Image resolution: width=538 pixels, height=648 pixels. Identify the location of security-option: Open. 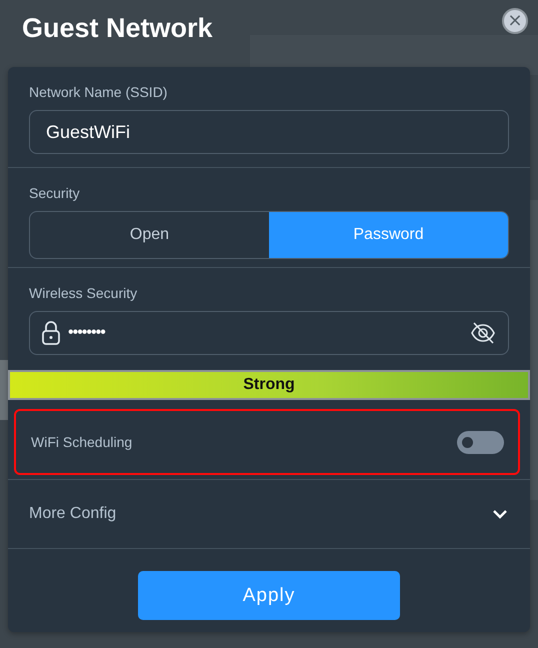
(149, 235).